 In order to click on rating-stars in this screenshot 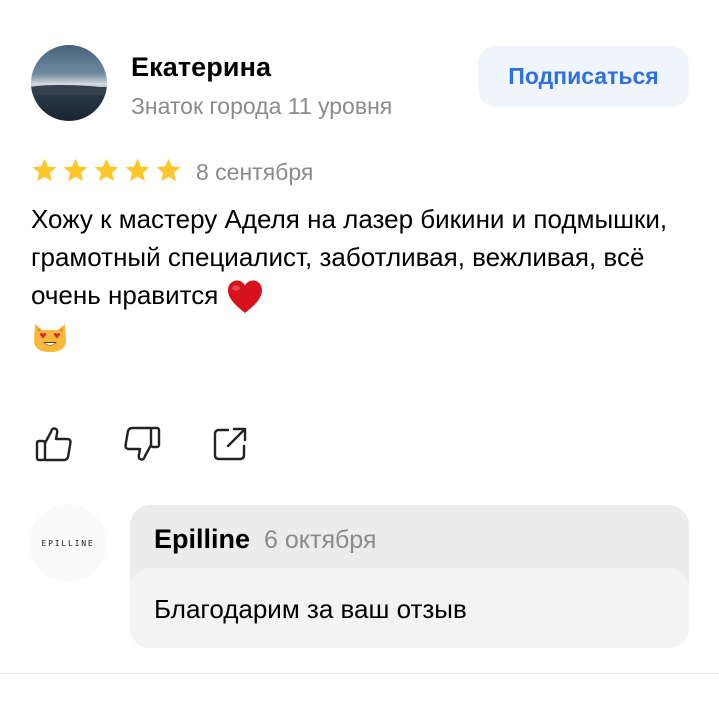, I will do `click(106, 170)`.